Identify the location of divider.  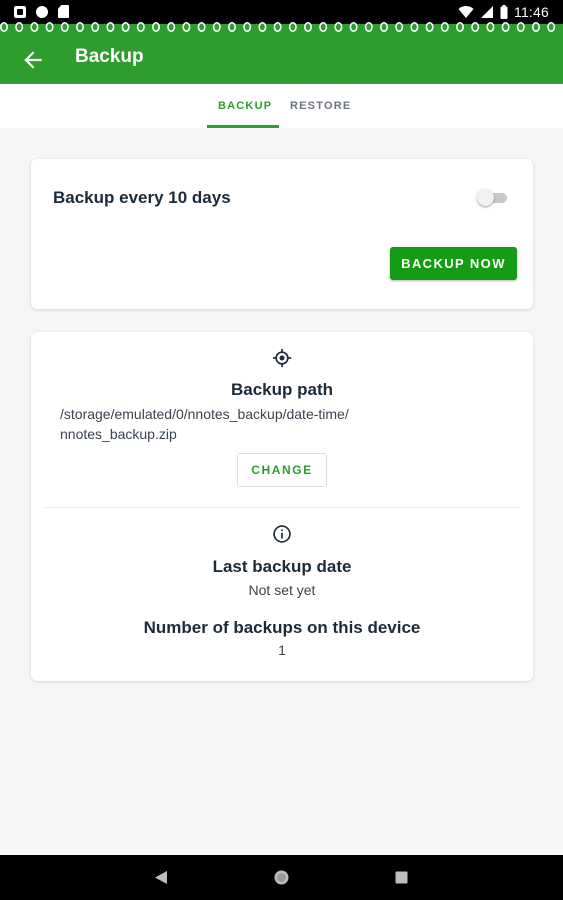
(282, 507).